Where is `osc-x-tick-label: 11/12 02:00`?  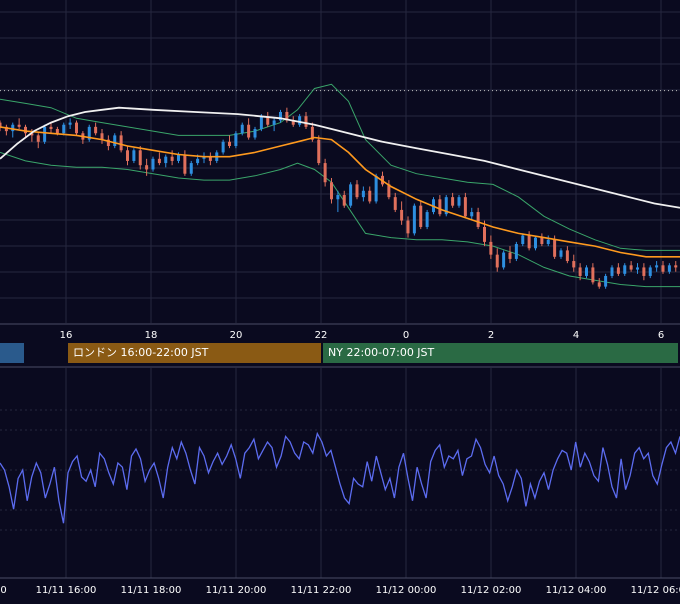 osc-x-tick-label: 11/12 02:00 is located at coordinates (491, 590).